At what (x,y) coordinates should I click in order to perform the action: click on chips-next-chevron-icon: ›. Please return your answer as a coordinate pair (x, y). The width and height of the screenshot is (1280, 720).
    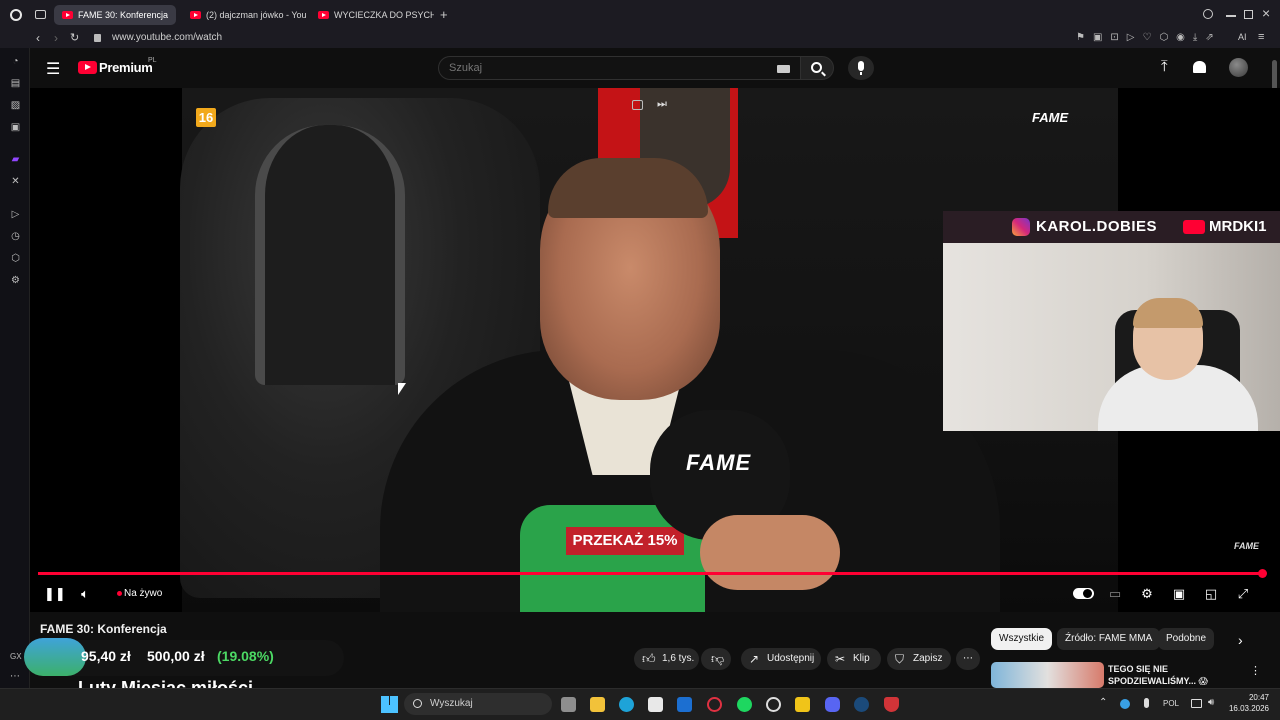
    Looking at the image, I should click on (1240, 640).